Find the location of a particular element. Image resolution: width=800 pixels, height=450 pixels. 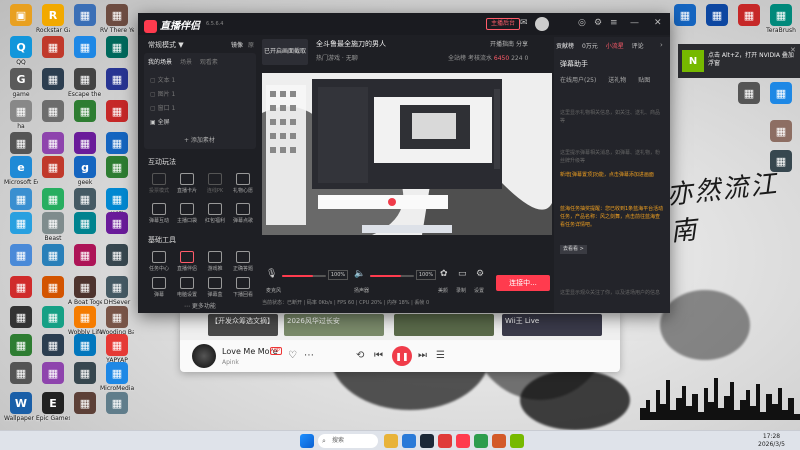

like-icon: ♡ is located at coordinates (292, 355).